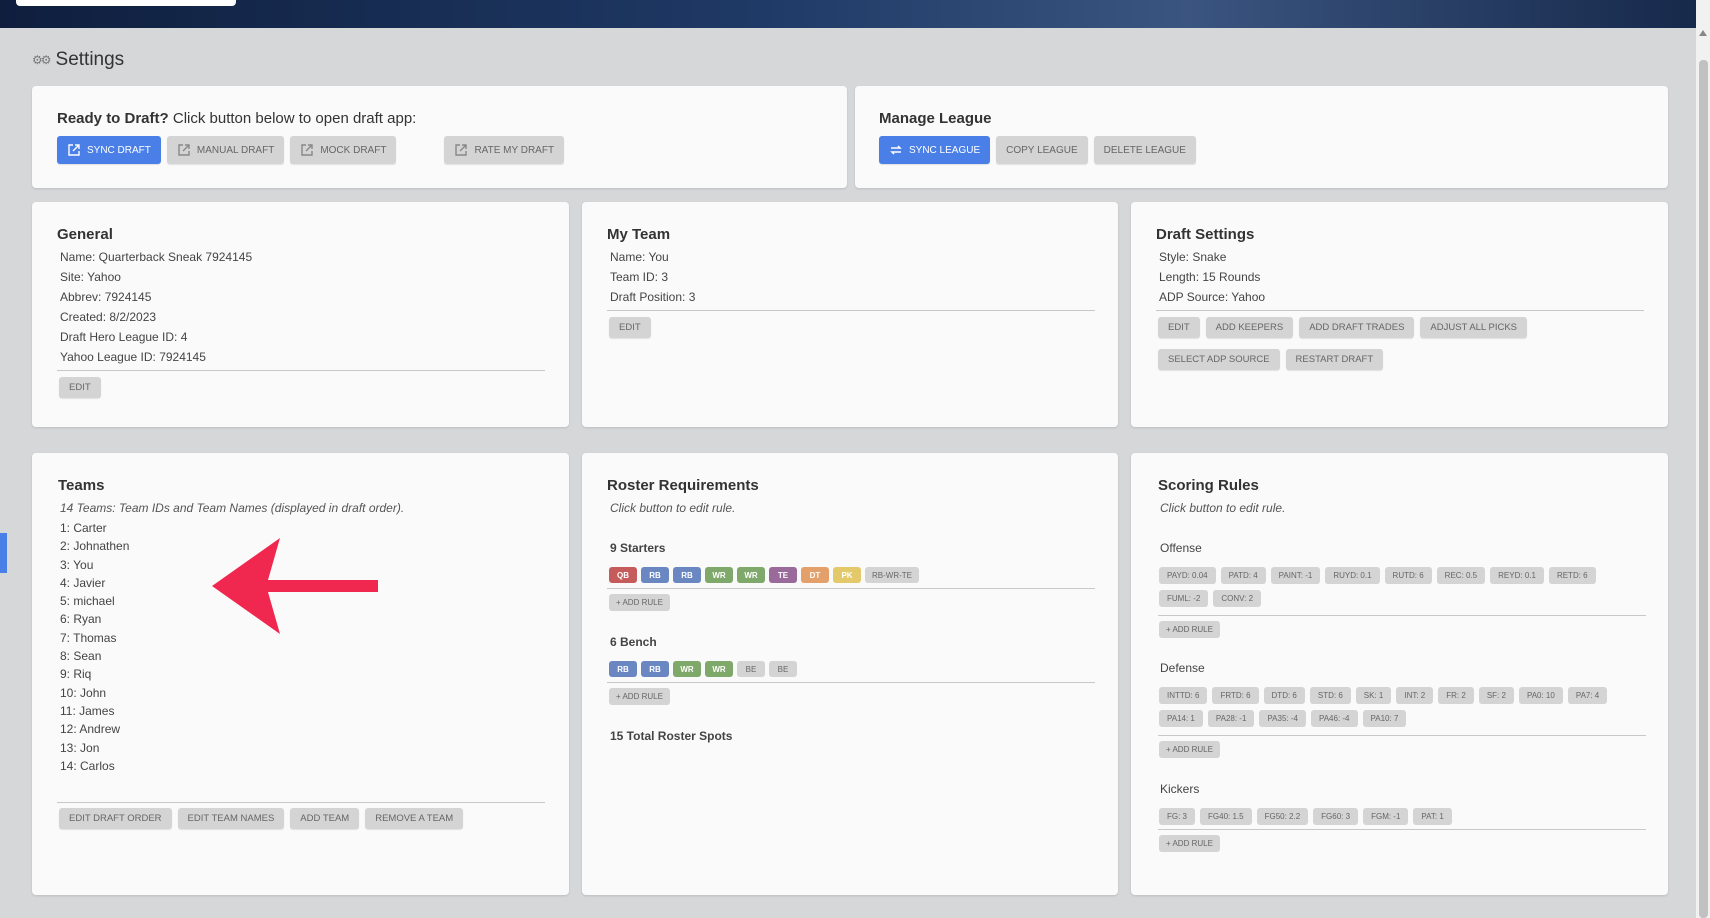  Describe the element at coordinates (1334, 359) in the screenshot. I see `restart-draft-button: RESTART DRAFT` at that location.